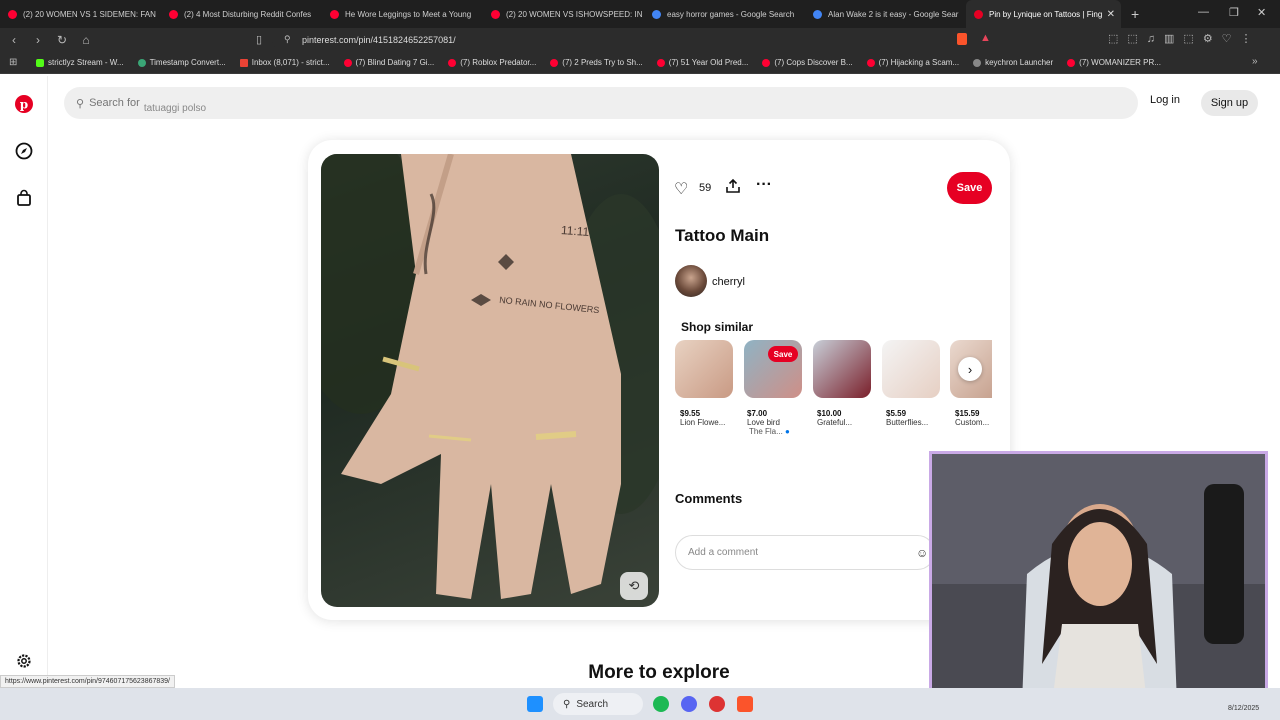 The width and height of the screenshot is (1280, 720). I want to click on reload-icon: ↻, so click(62, 40).